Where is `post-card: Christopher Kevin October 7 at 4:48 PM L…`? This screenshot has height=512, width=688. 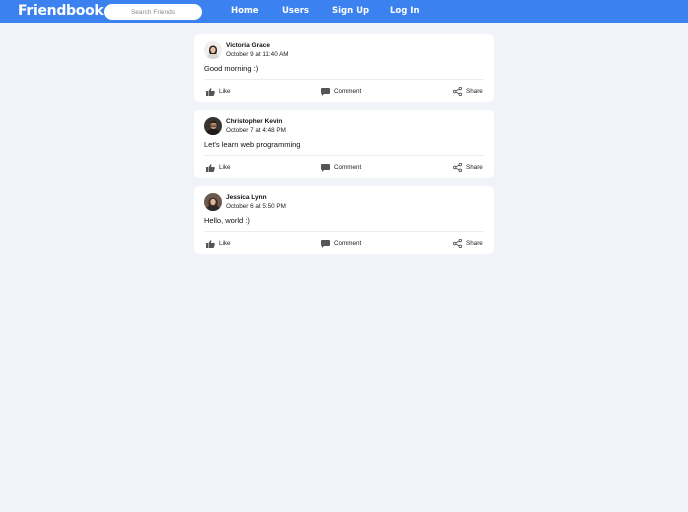 post-card: Christopher Kevin October 7 at 4:48 PM L… is located at coordinates (344, 144).